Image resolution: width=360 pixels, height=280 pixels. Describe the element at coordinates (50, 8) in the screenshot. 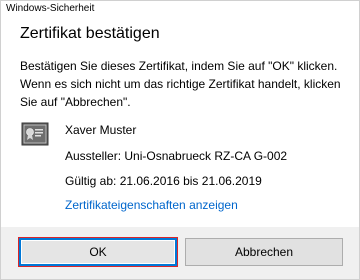

I see `window-title: Windows-Sicherheit` at that location.